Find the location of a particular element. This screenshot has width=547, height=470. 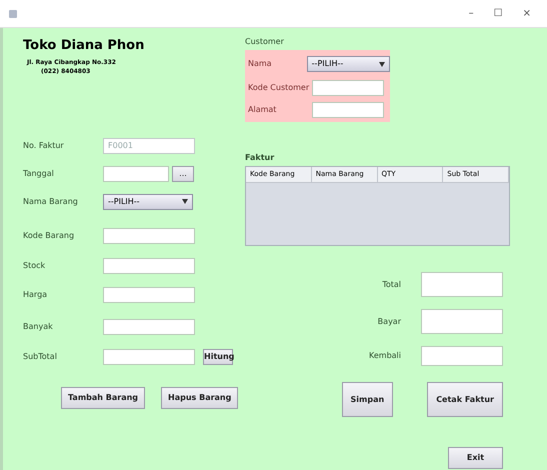

customer-dropdown: --PILIH-- is located at coordinates (348, 64).